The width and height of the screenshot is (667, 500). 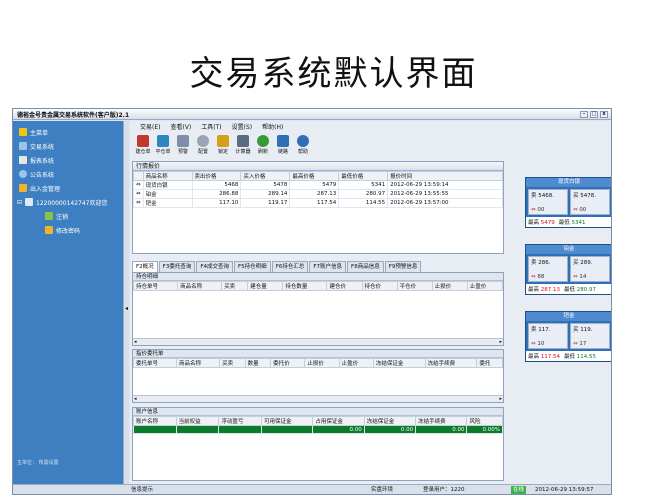 I want to click on tab-product-info: F8商品信息, so click(x=365, y=266).